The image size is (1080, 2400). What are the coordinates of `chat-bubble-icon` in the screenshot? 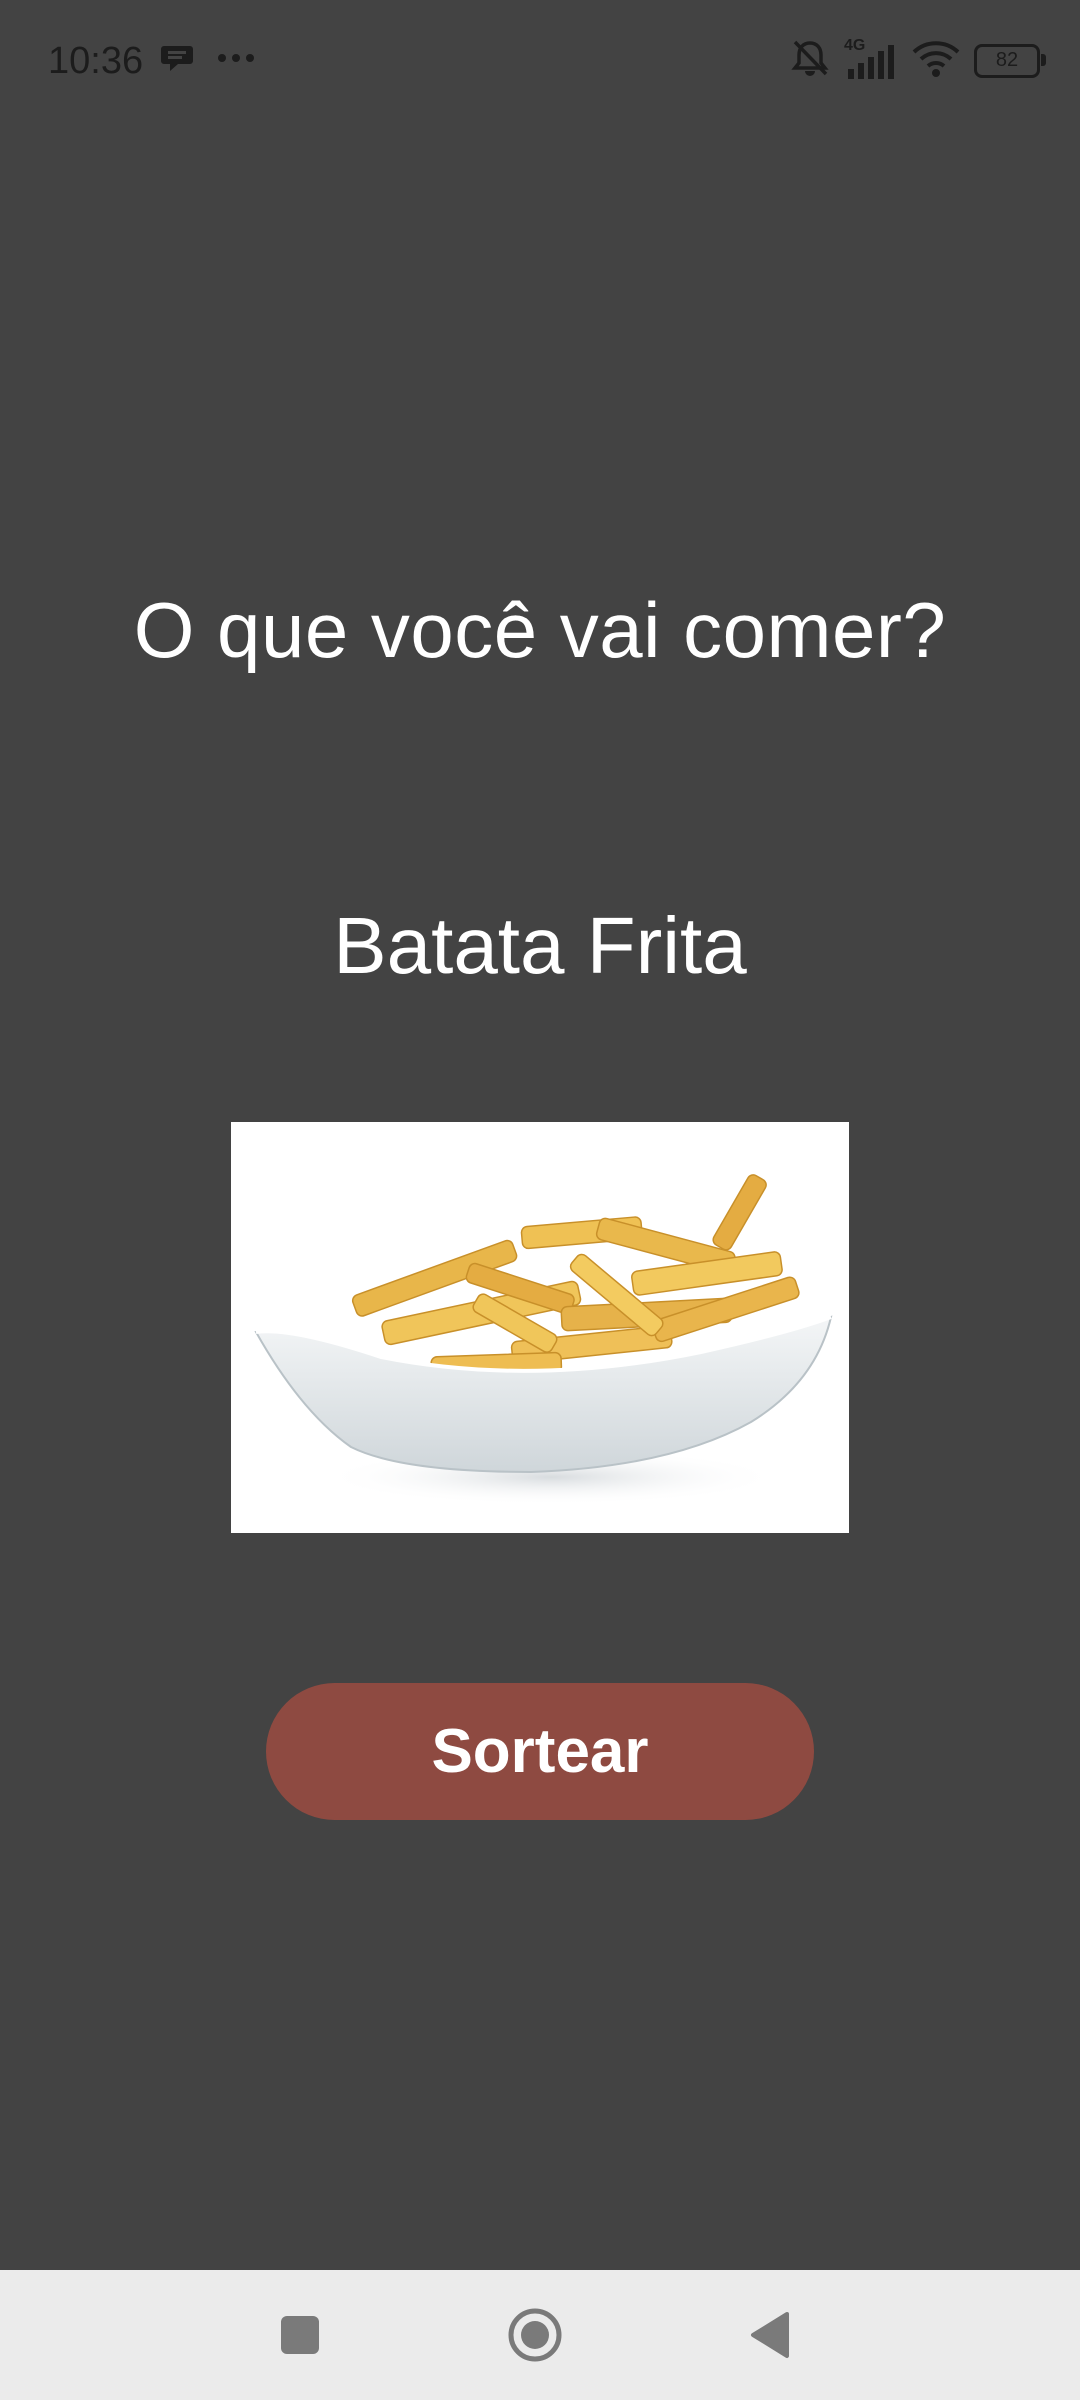 It's located at (177, 59).